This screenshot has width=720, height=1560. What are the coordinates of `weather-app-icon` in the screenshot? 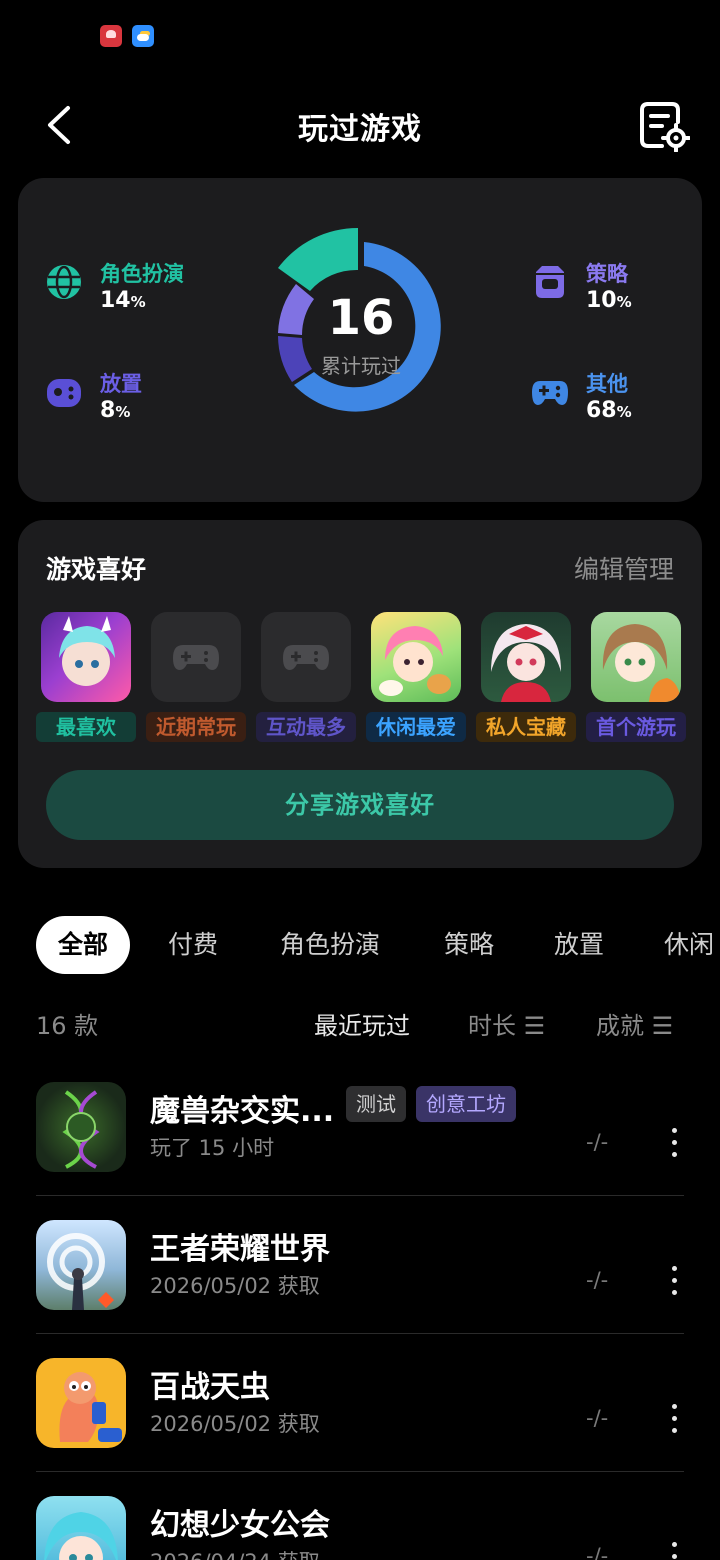 It's located at (143, 36).